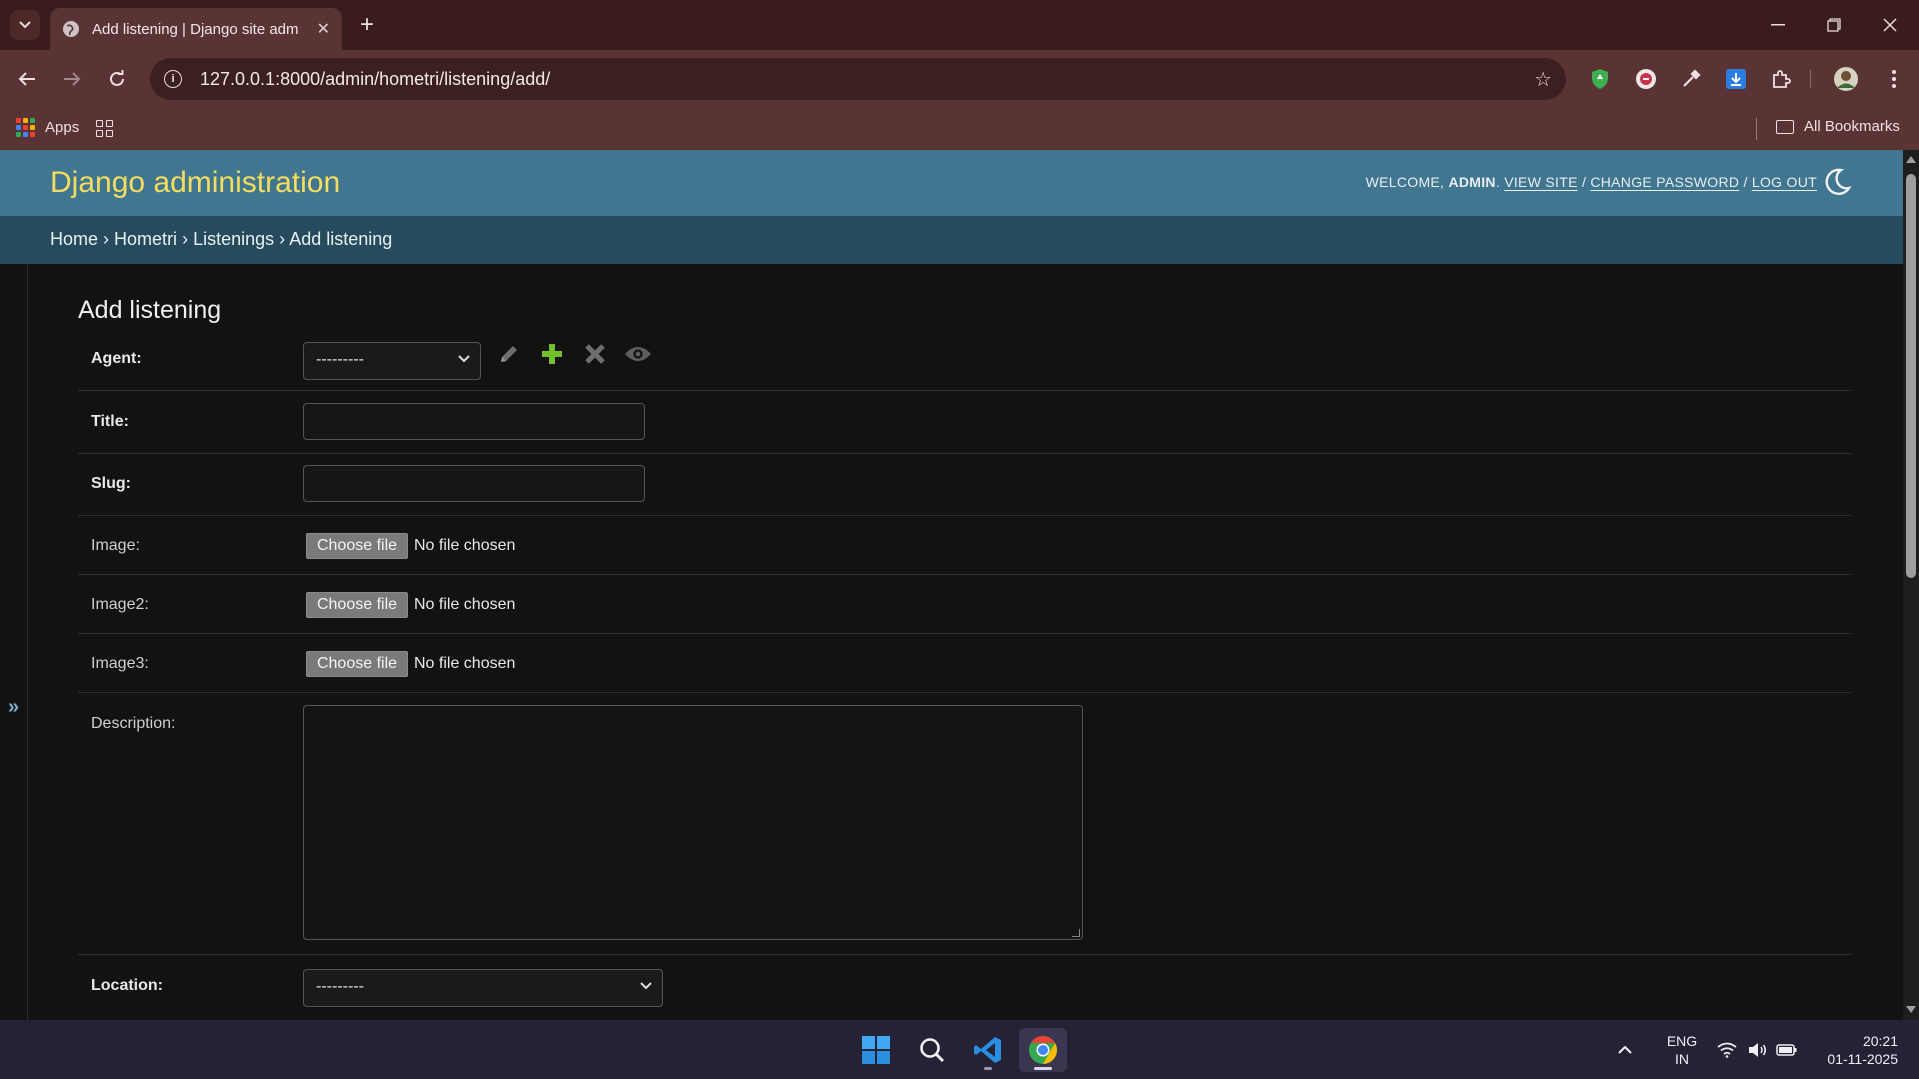  Describe the element at coordinates (595, 354) in the screenshot. I see `delete-related-agent-button` at that location.